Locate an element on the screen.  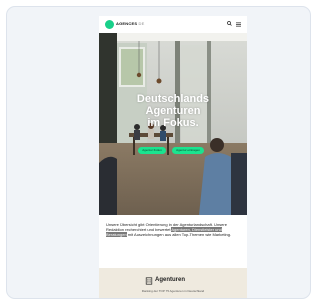
agencies-title: Agenturen is located at coordinates (170, 280).